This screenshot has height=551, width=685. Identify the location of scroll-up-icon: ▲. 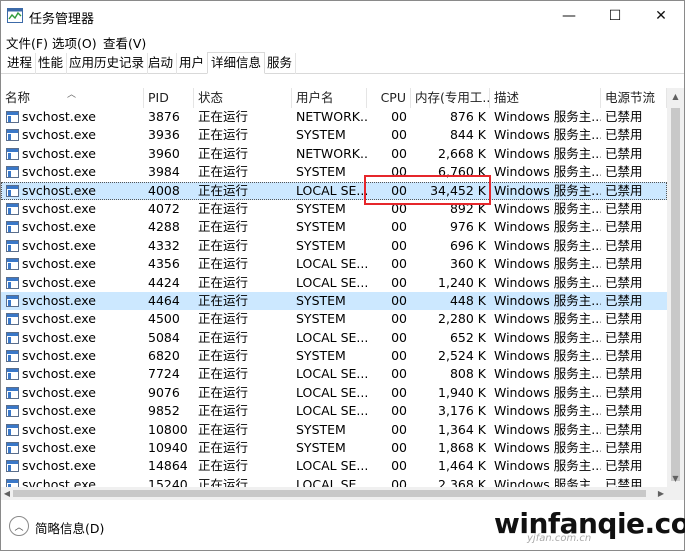
(675, 96).